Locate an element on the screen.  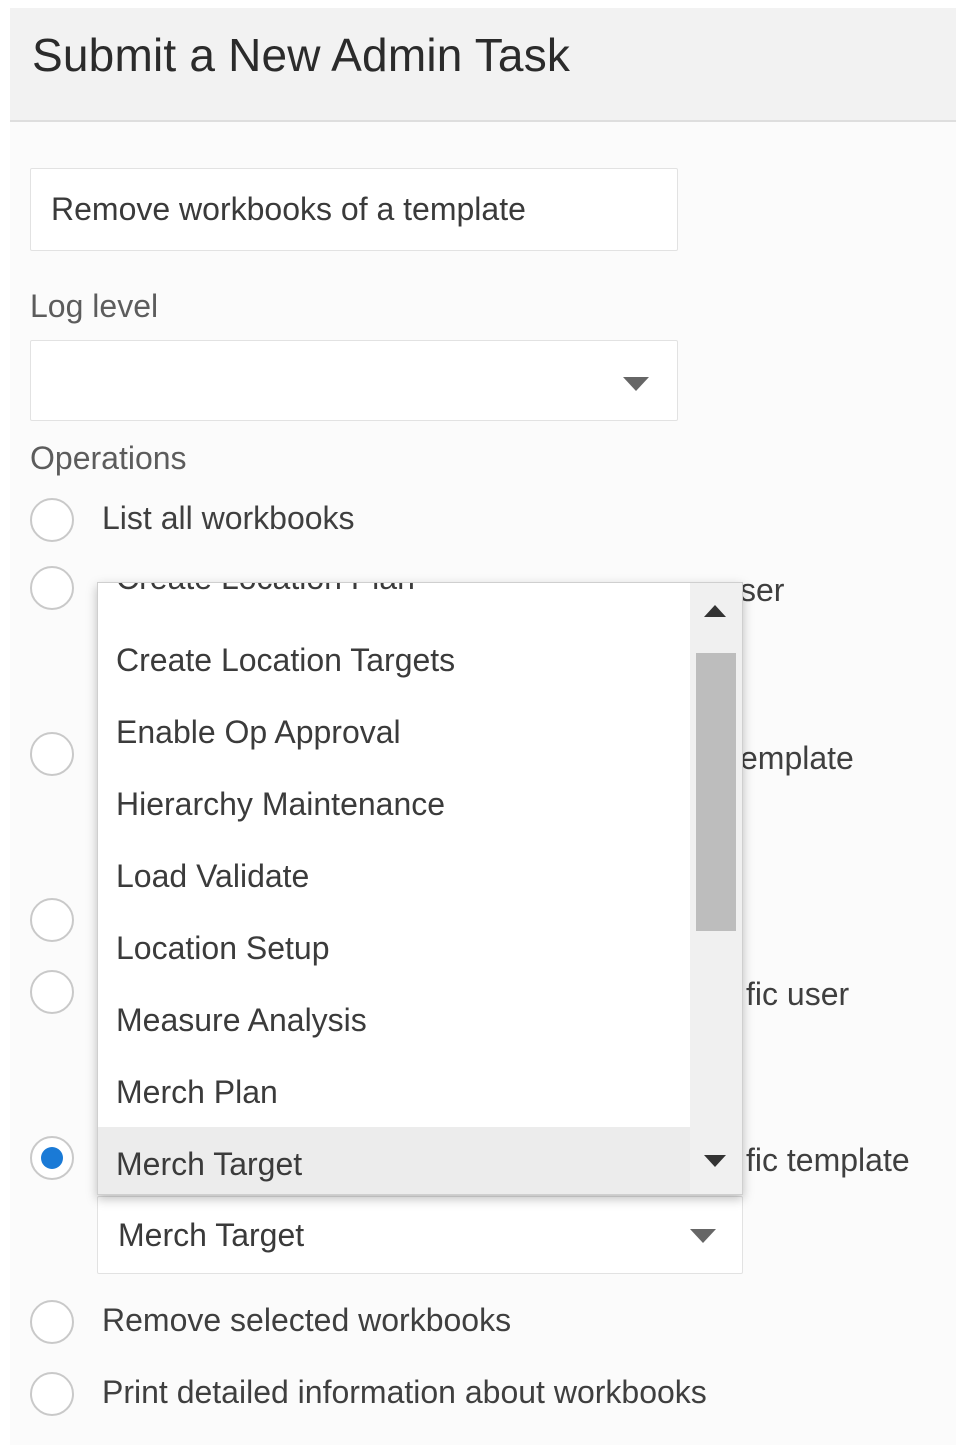
task-name-field: Remove workbooks of a template is located at coordinates (354, 209).